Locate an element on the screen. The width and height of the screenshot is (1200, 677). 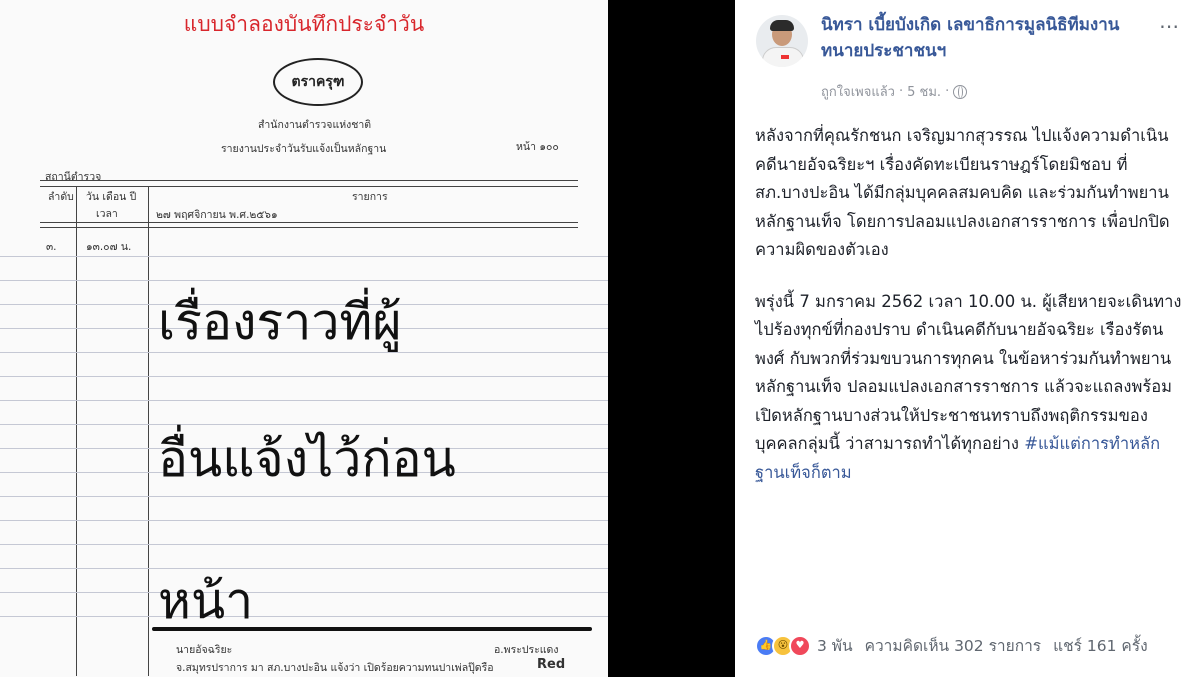
agency-line-2: รายงานประจำวันรับแจ้งเป็นหลักฐาน is located at coordinates (304, 149).